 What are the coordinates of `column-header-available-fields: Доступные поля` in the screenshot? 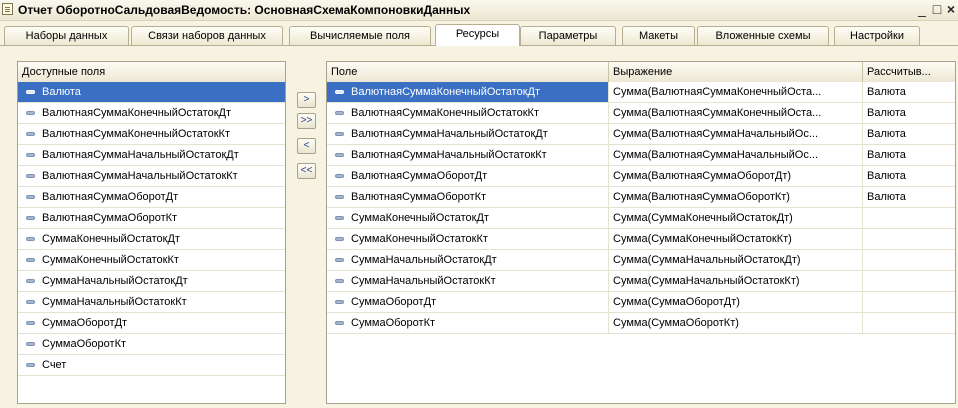 It's located at (64, 72).